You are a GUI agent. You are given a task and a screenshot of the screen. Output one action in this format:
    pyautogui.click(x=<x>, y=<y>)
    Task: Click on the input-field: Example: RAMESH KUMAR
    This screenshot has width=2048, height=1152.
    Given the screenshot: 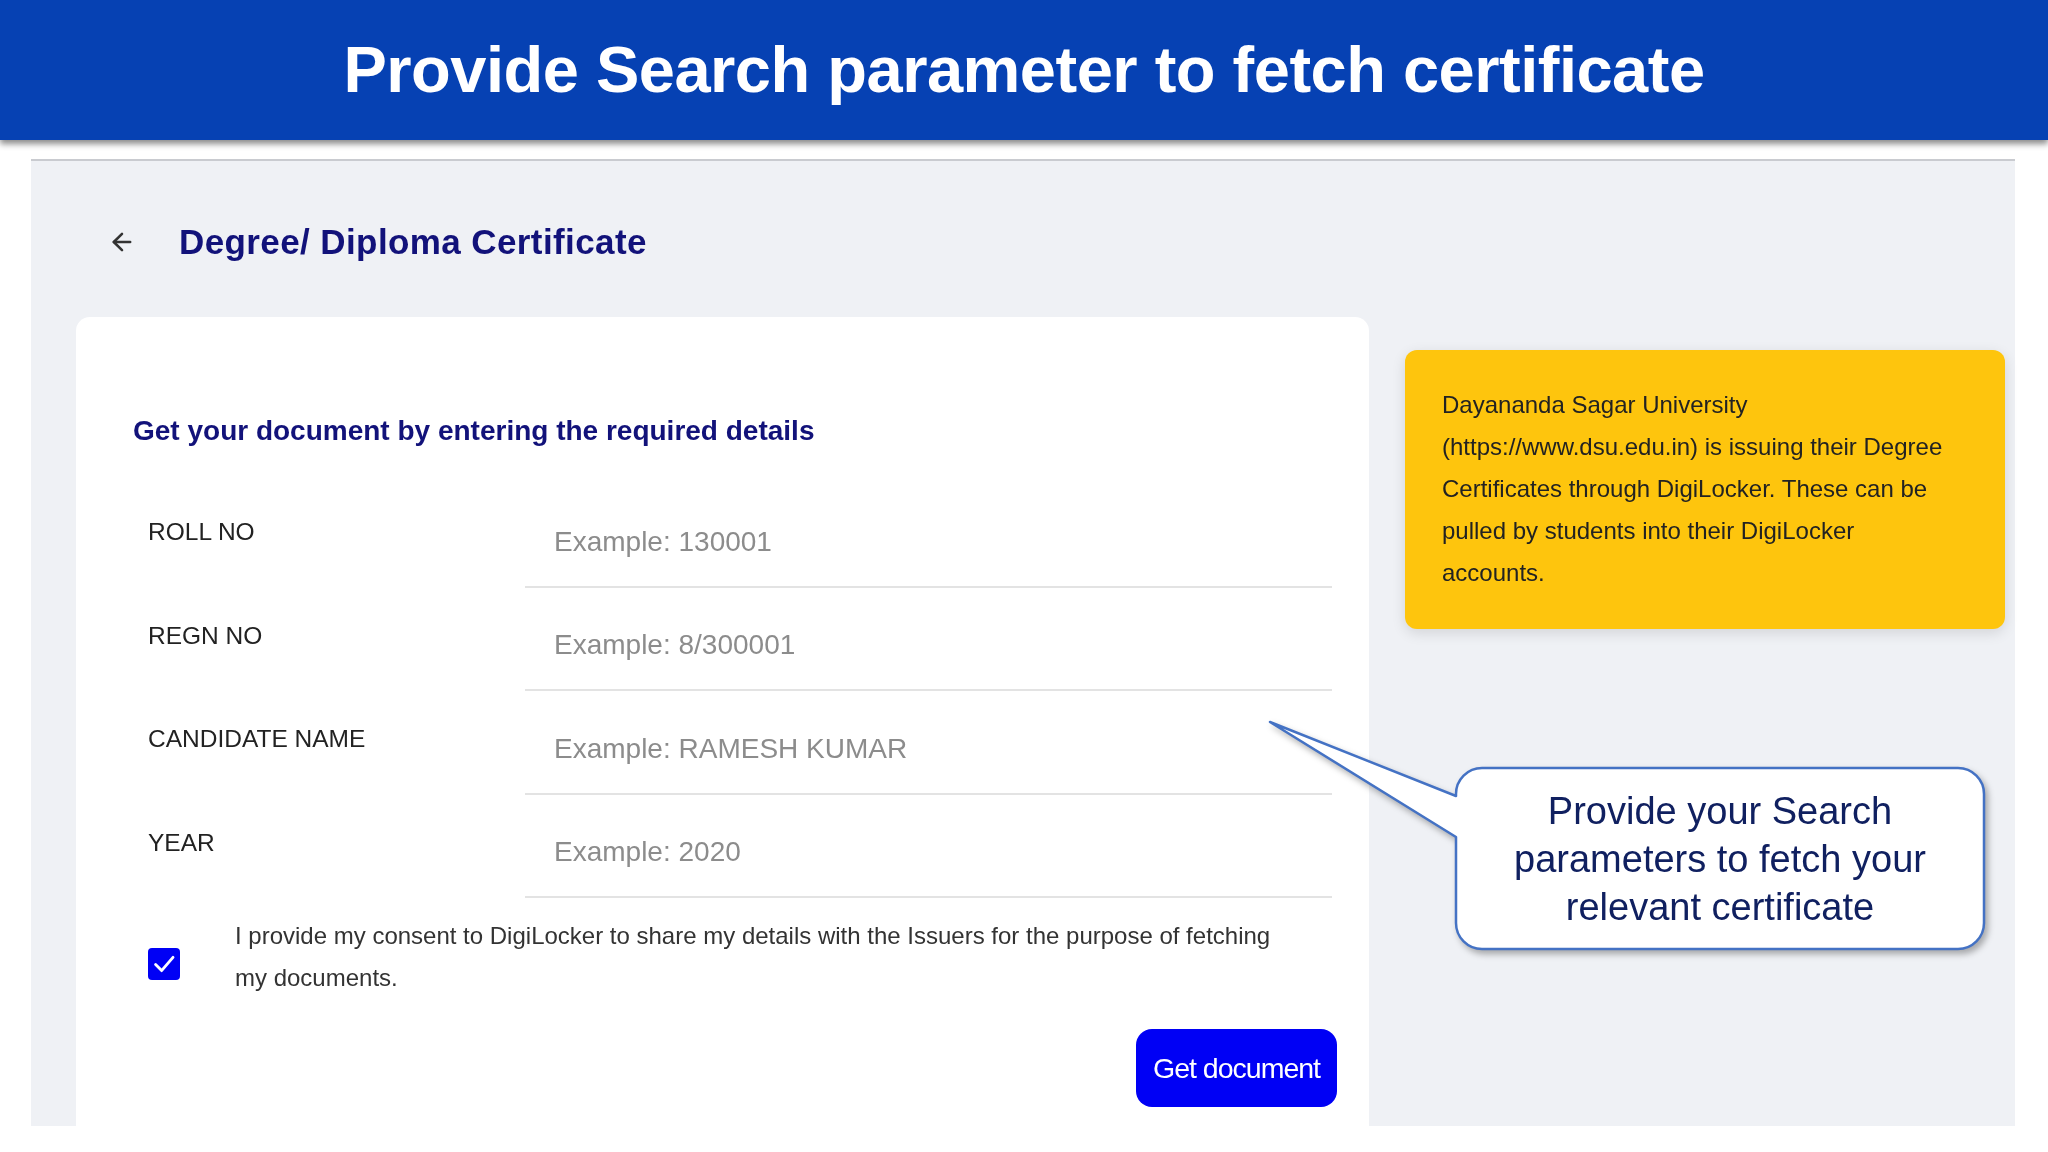 What is the action you would take?
    pyautogui.click(x=928, y=743)
    